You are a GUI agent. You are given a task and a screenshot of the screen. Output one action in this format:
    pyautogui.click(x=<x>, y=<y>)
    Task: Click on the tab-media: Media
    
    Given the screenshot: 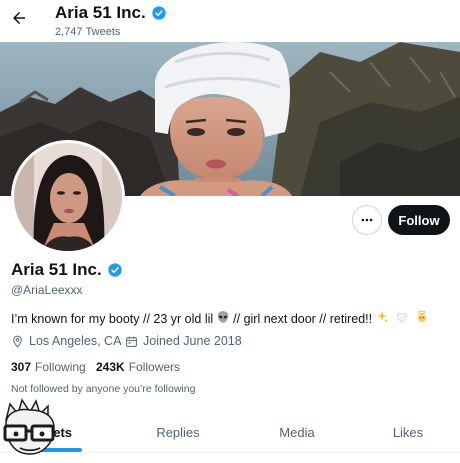 What is the action you would take?
    pyautogui.click(x=297, y=432)
    